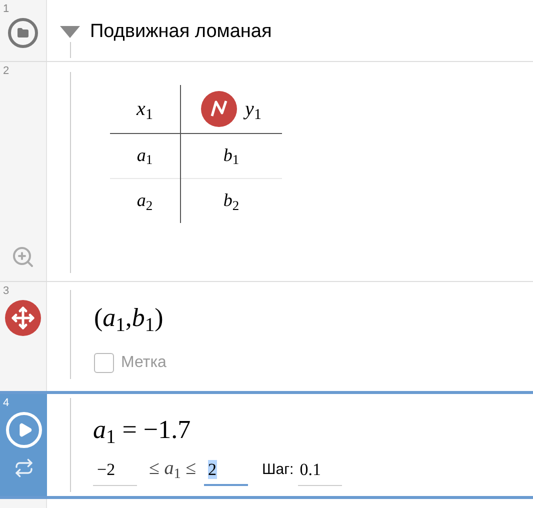 This screenshot has height=508, width=533. I want to click on table-cell: b$_{2}$, so click(231, 200).